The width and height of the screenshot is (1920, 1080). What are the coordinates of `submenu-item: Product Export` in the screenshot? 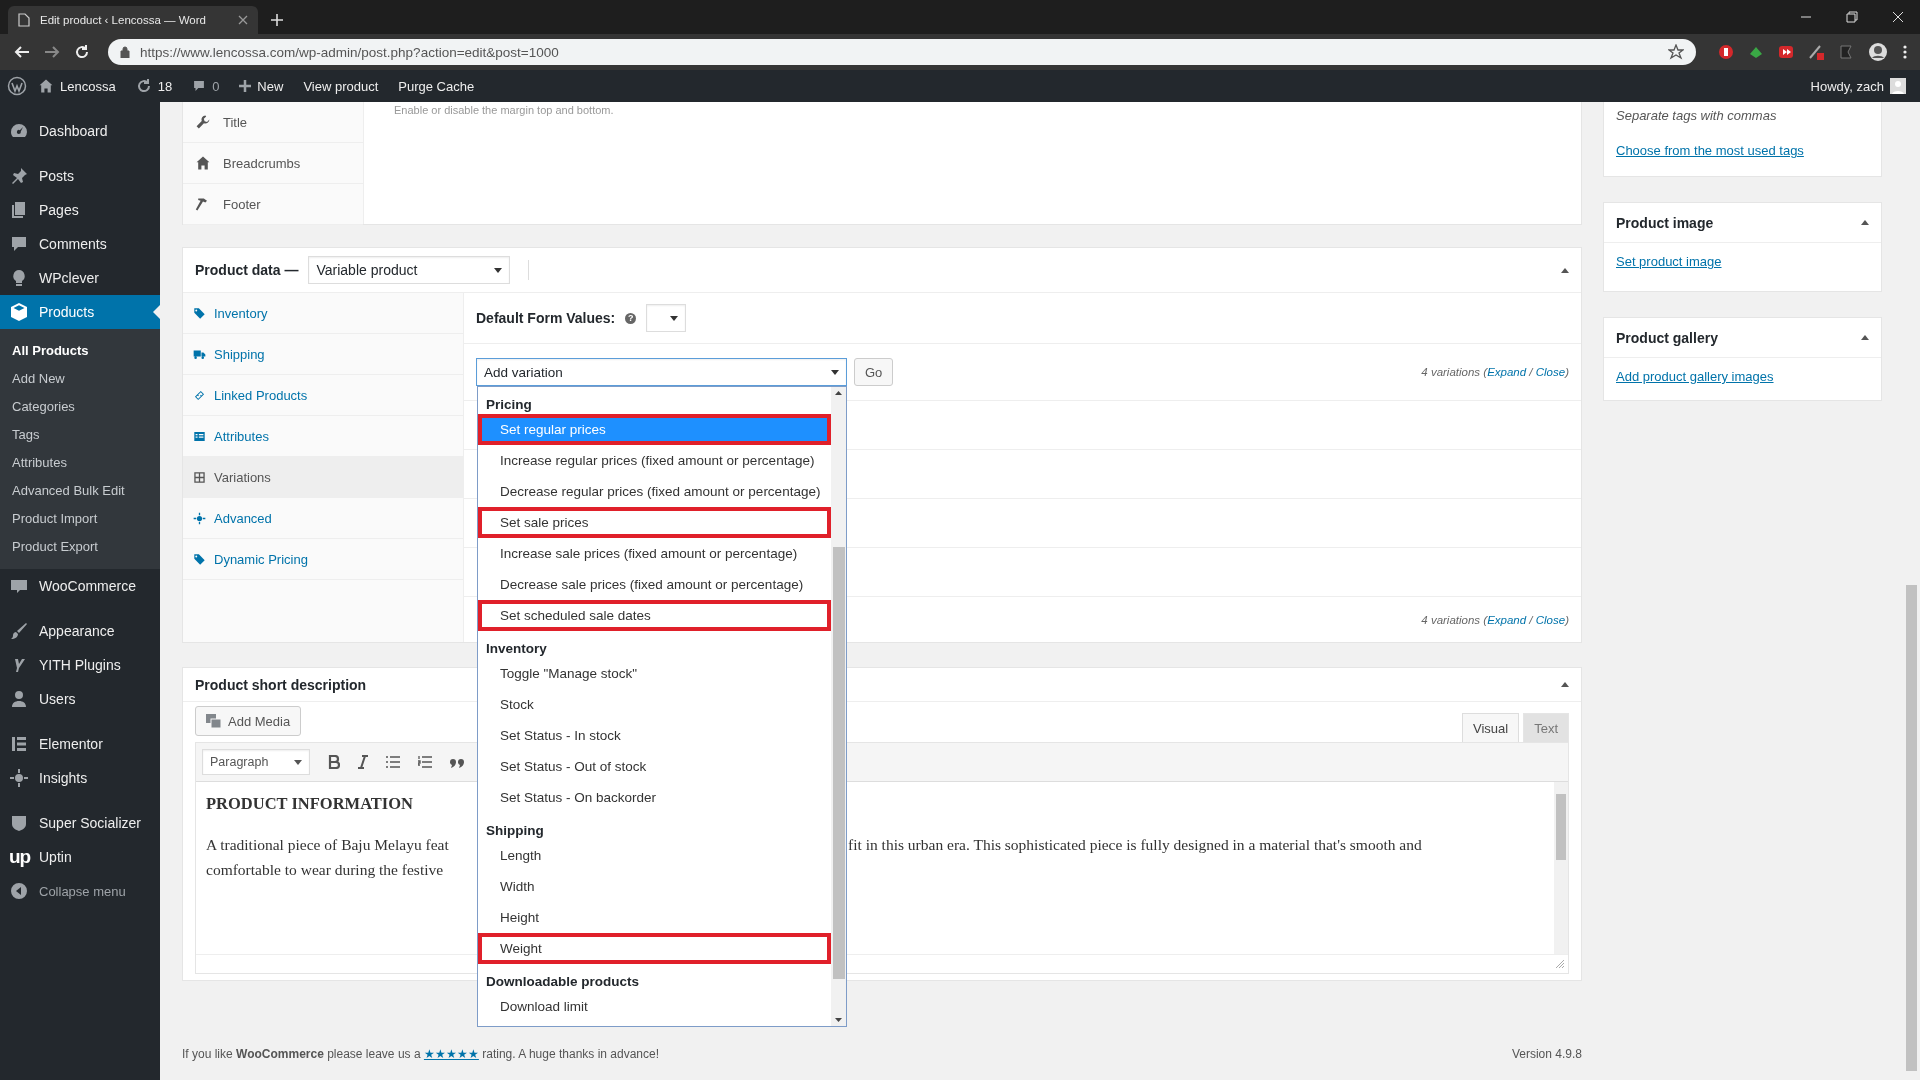 It's located at (80, 546).